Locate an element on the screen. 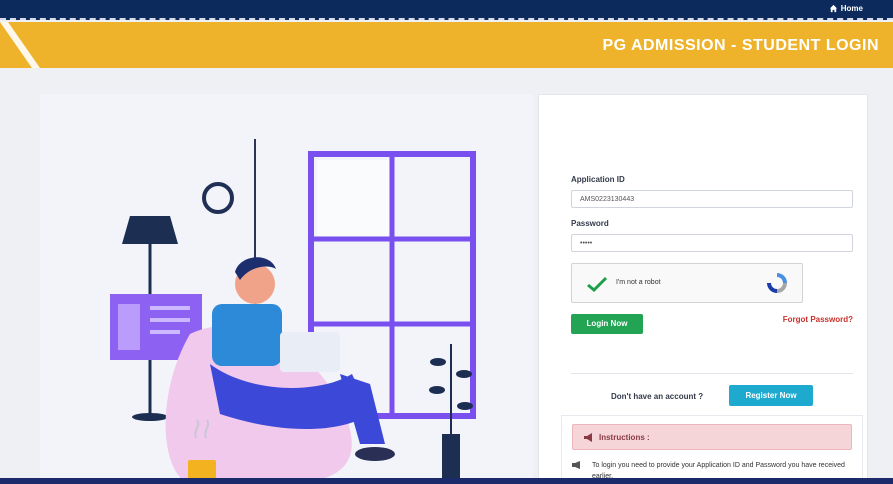  bottom-border is located at coordinates (446, 481).